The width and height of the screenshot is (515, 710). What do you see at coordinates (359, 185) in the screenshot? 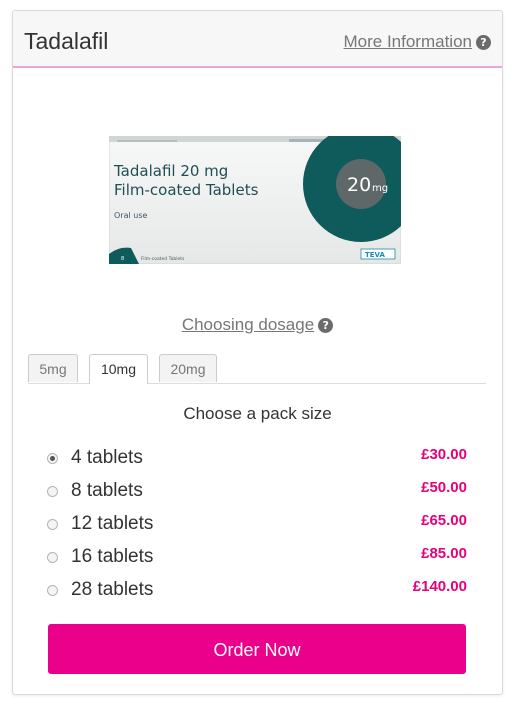
I see `box-dose: 20` at bounding box center [359, 185].